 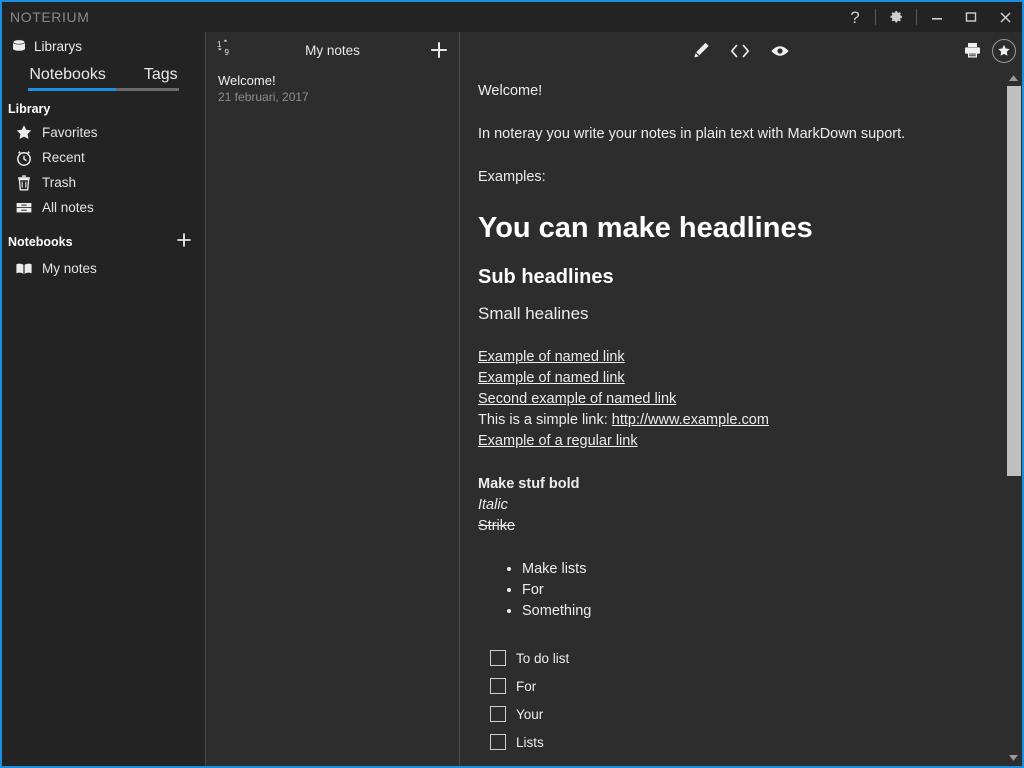 I want to click on eye-icon, so click(x=780, y=51).